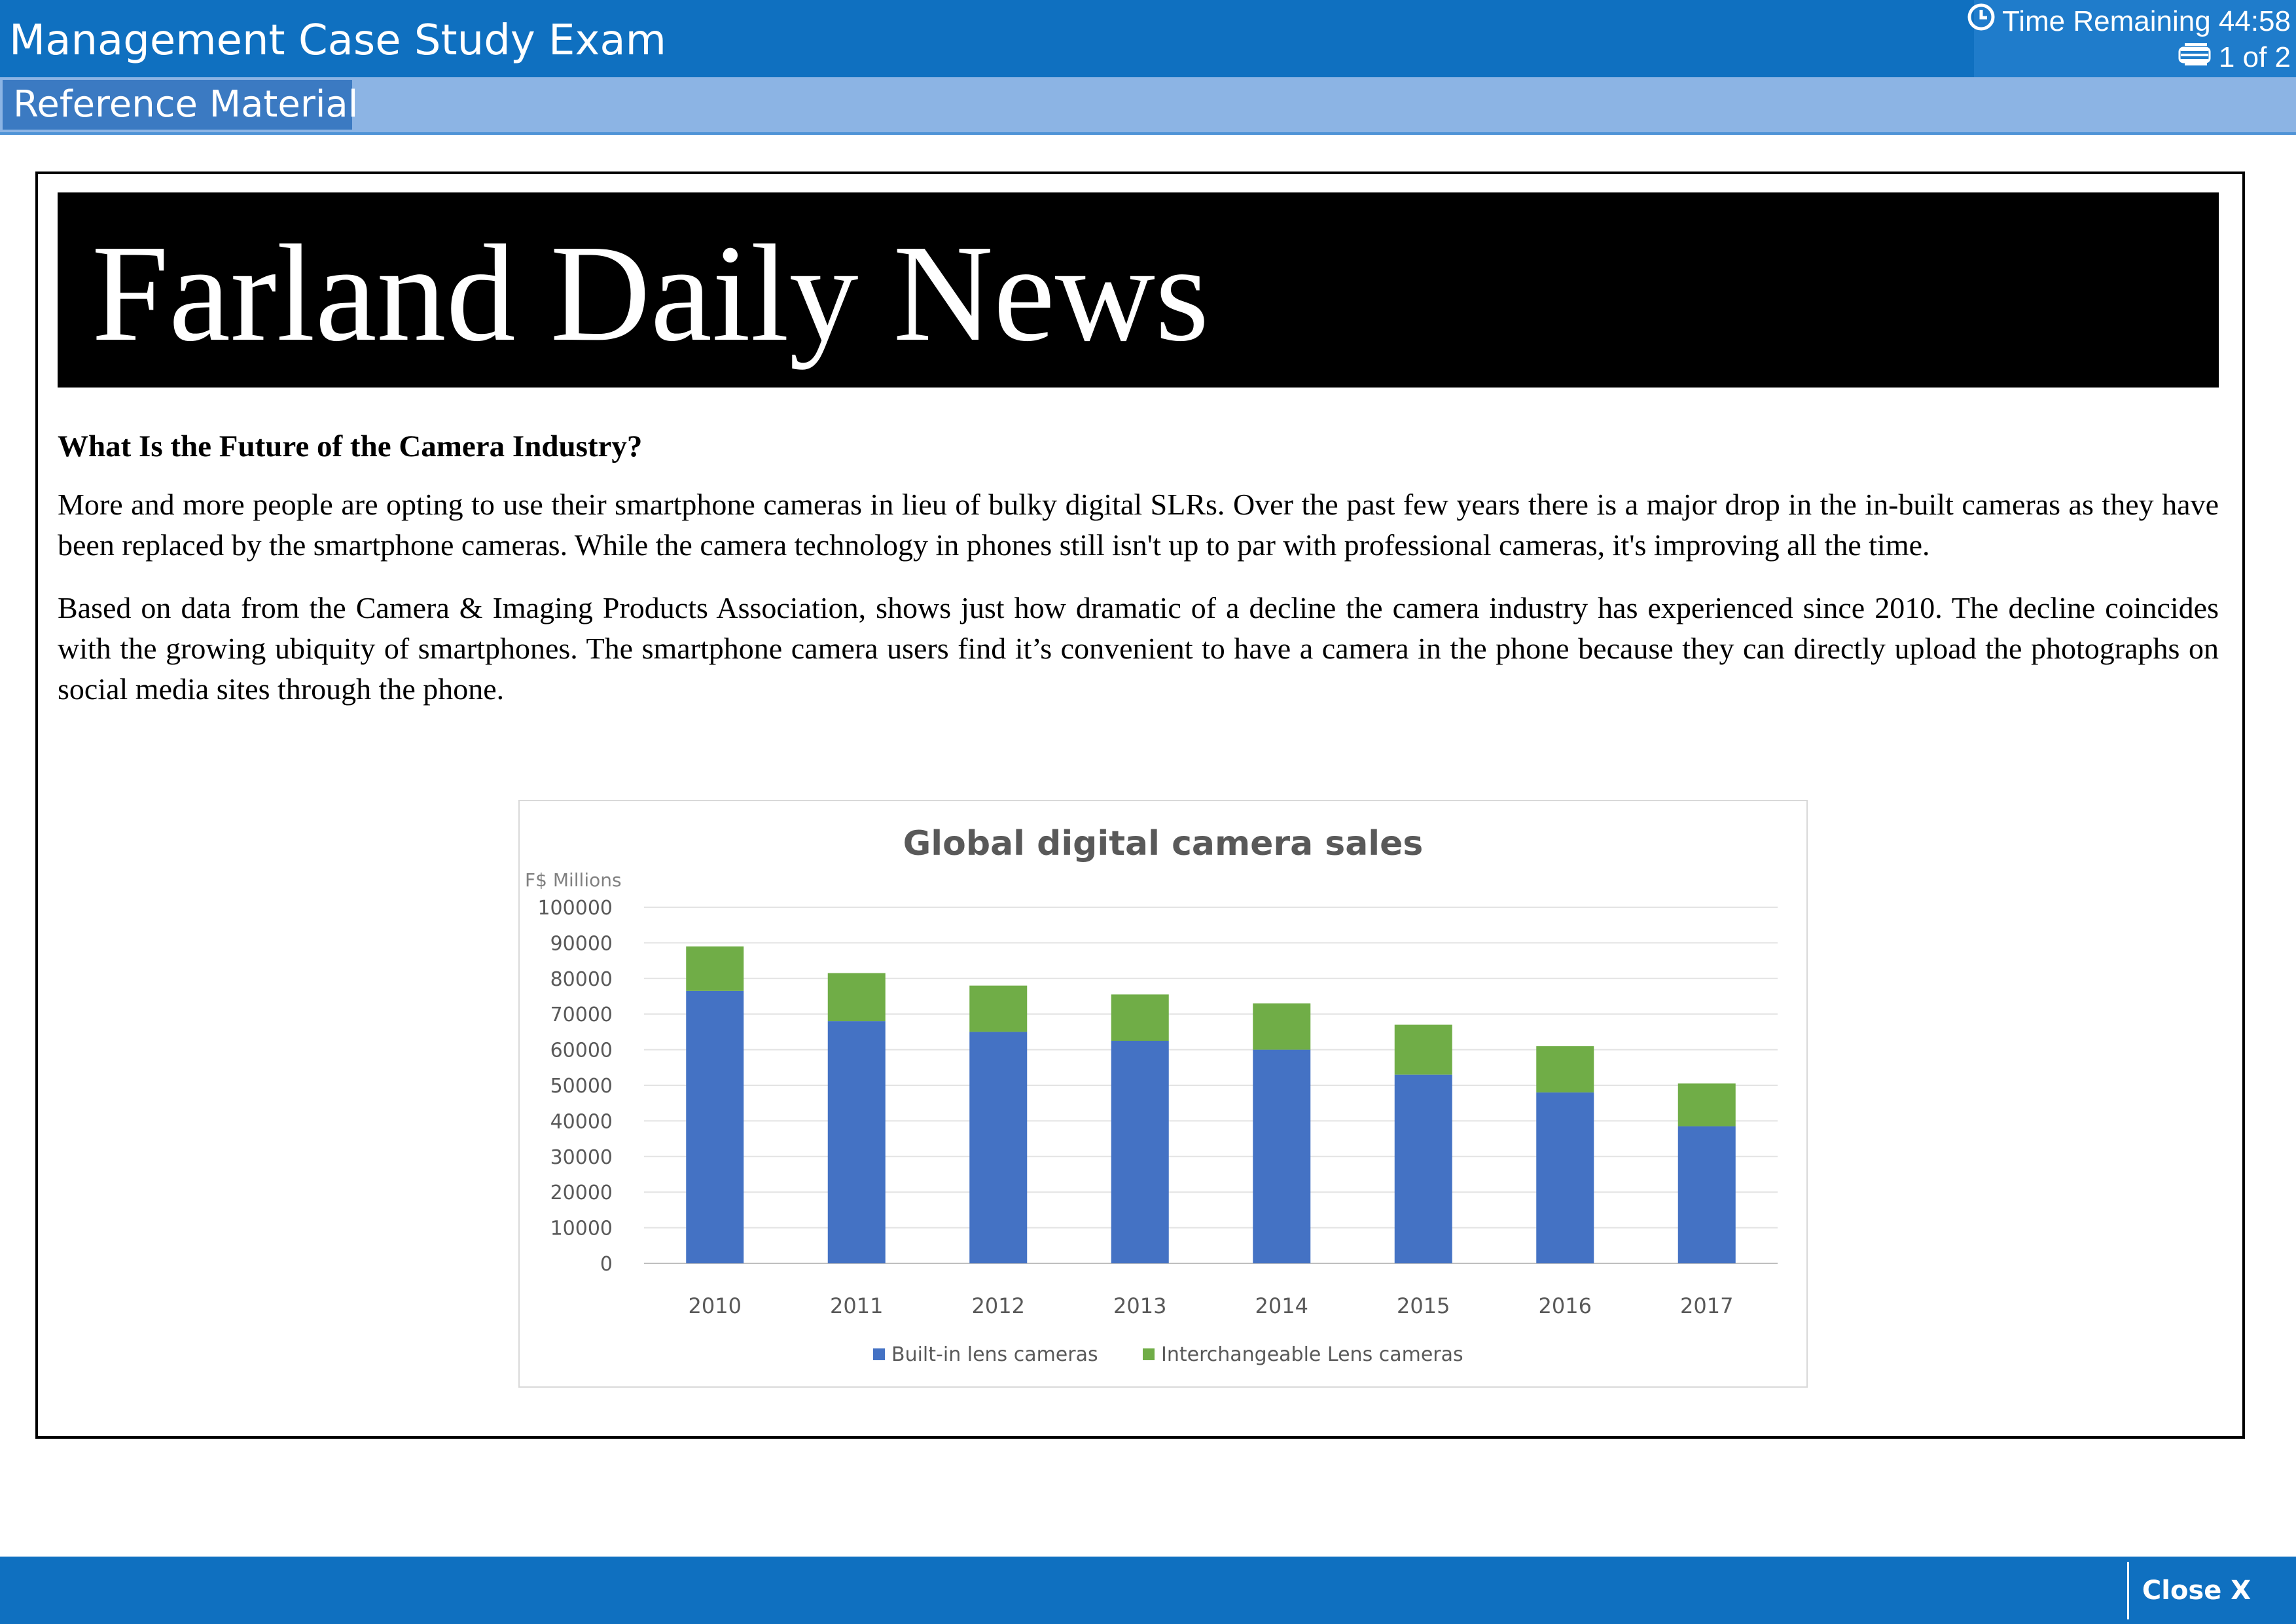 This screenshot has height=1624, width=2296. What do you see at coordinates (1423, 1305) in the screenshot?
I see `x-tick-label: 2015` at bounding box center [1423, 1305].